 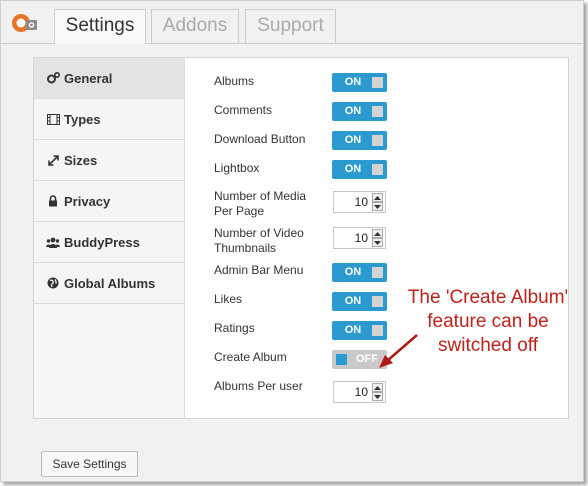 What do you see at coordinates (228, 299) in the screenshot?
I see `setting-label: Likes` at bounding box center [228, 299].